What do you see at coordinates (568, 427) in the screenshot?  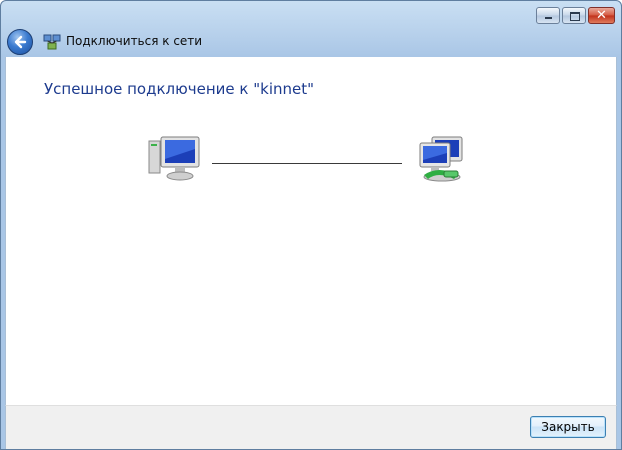 I see `close-button: Закрыть` at bounding box center [568, 427].